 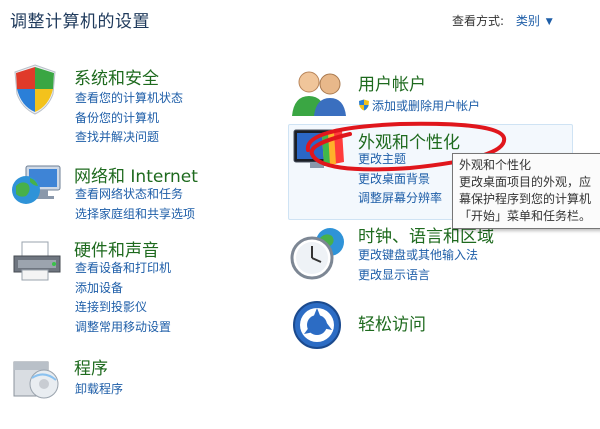 I want to click on link-change-theme: 更改主题, so click(x=400, y=160).